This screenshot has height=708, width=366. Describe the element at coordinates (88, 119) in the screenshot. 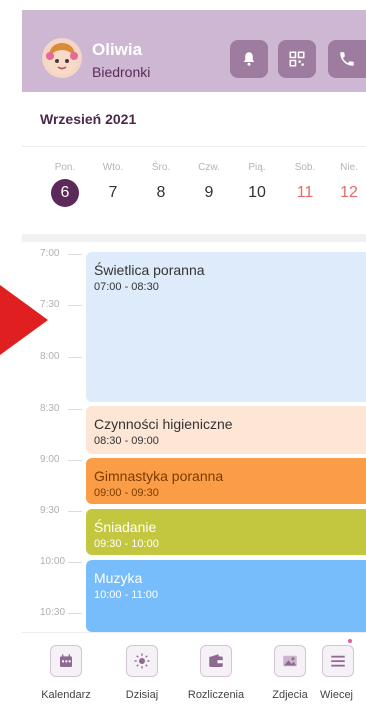

I see `month-title: Wrzesień 2021` at that location.